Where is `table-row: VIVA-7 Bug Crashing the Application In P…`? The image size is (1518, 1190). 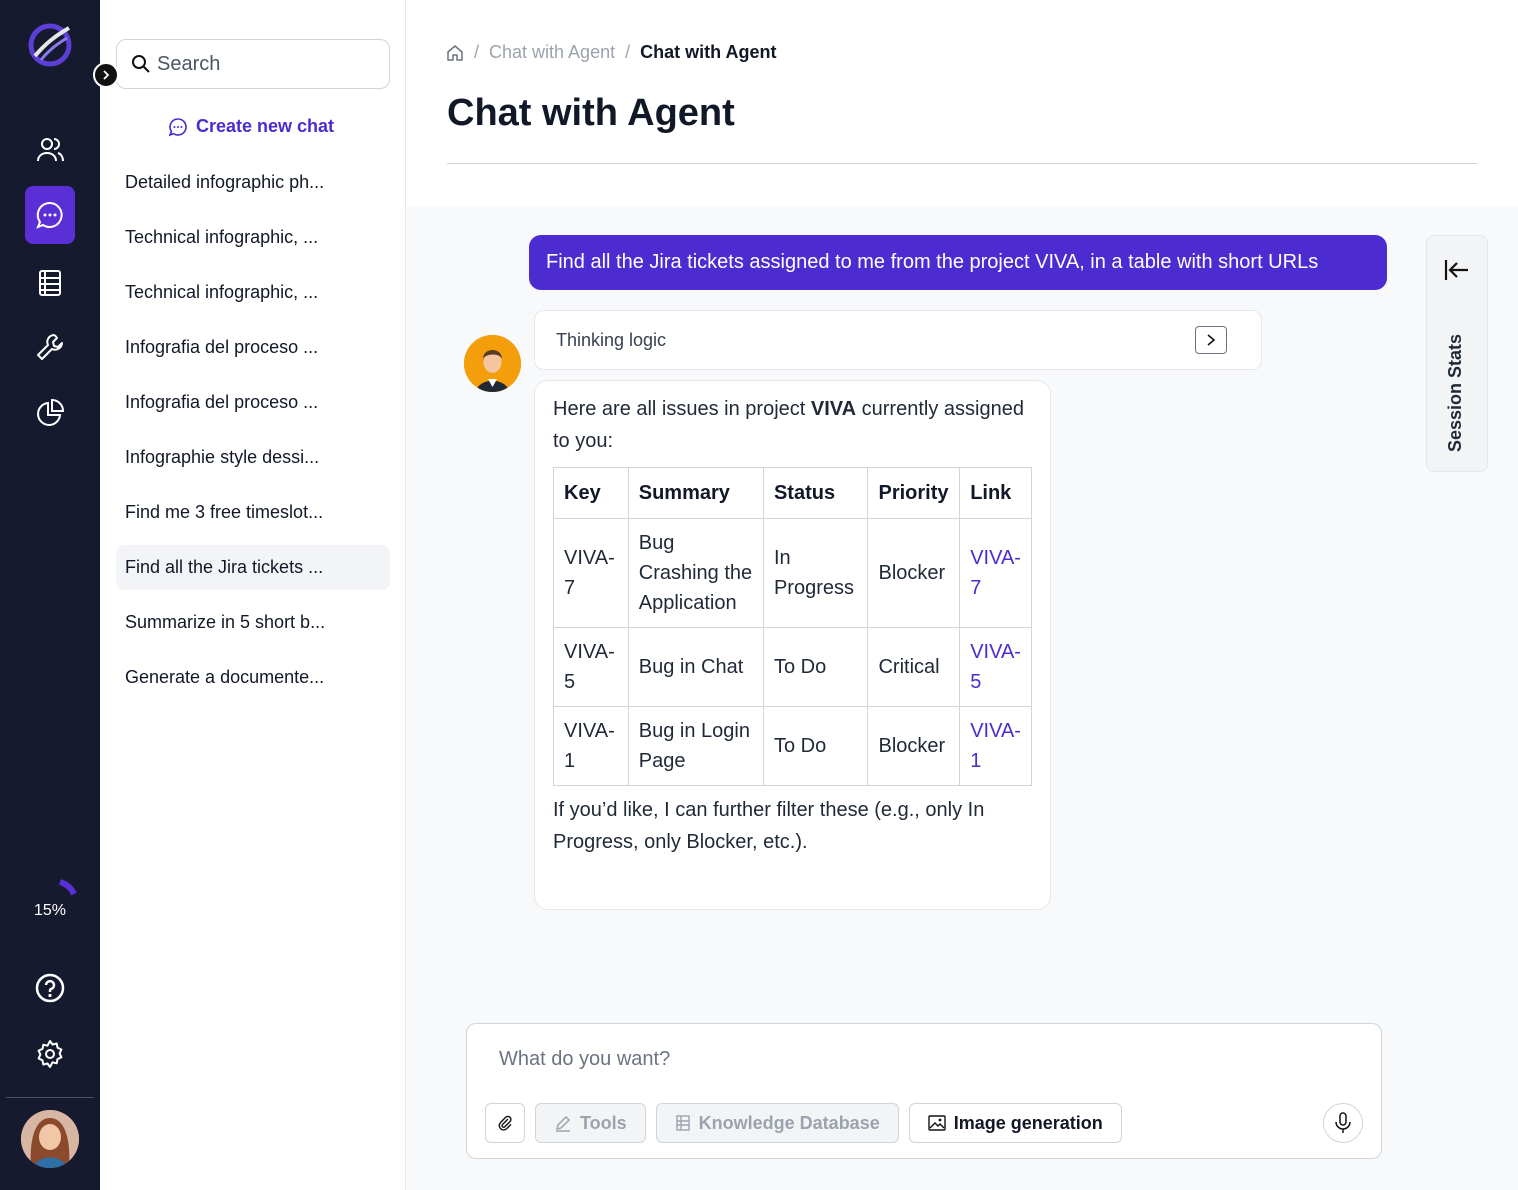
table-row: VIVA-7 Bug Crashing the Application In P… is located at coordinates (792, 573).